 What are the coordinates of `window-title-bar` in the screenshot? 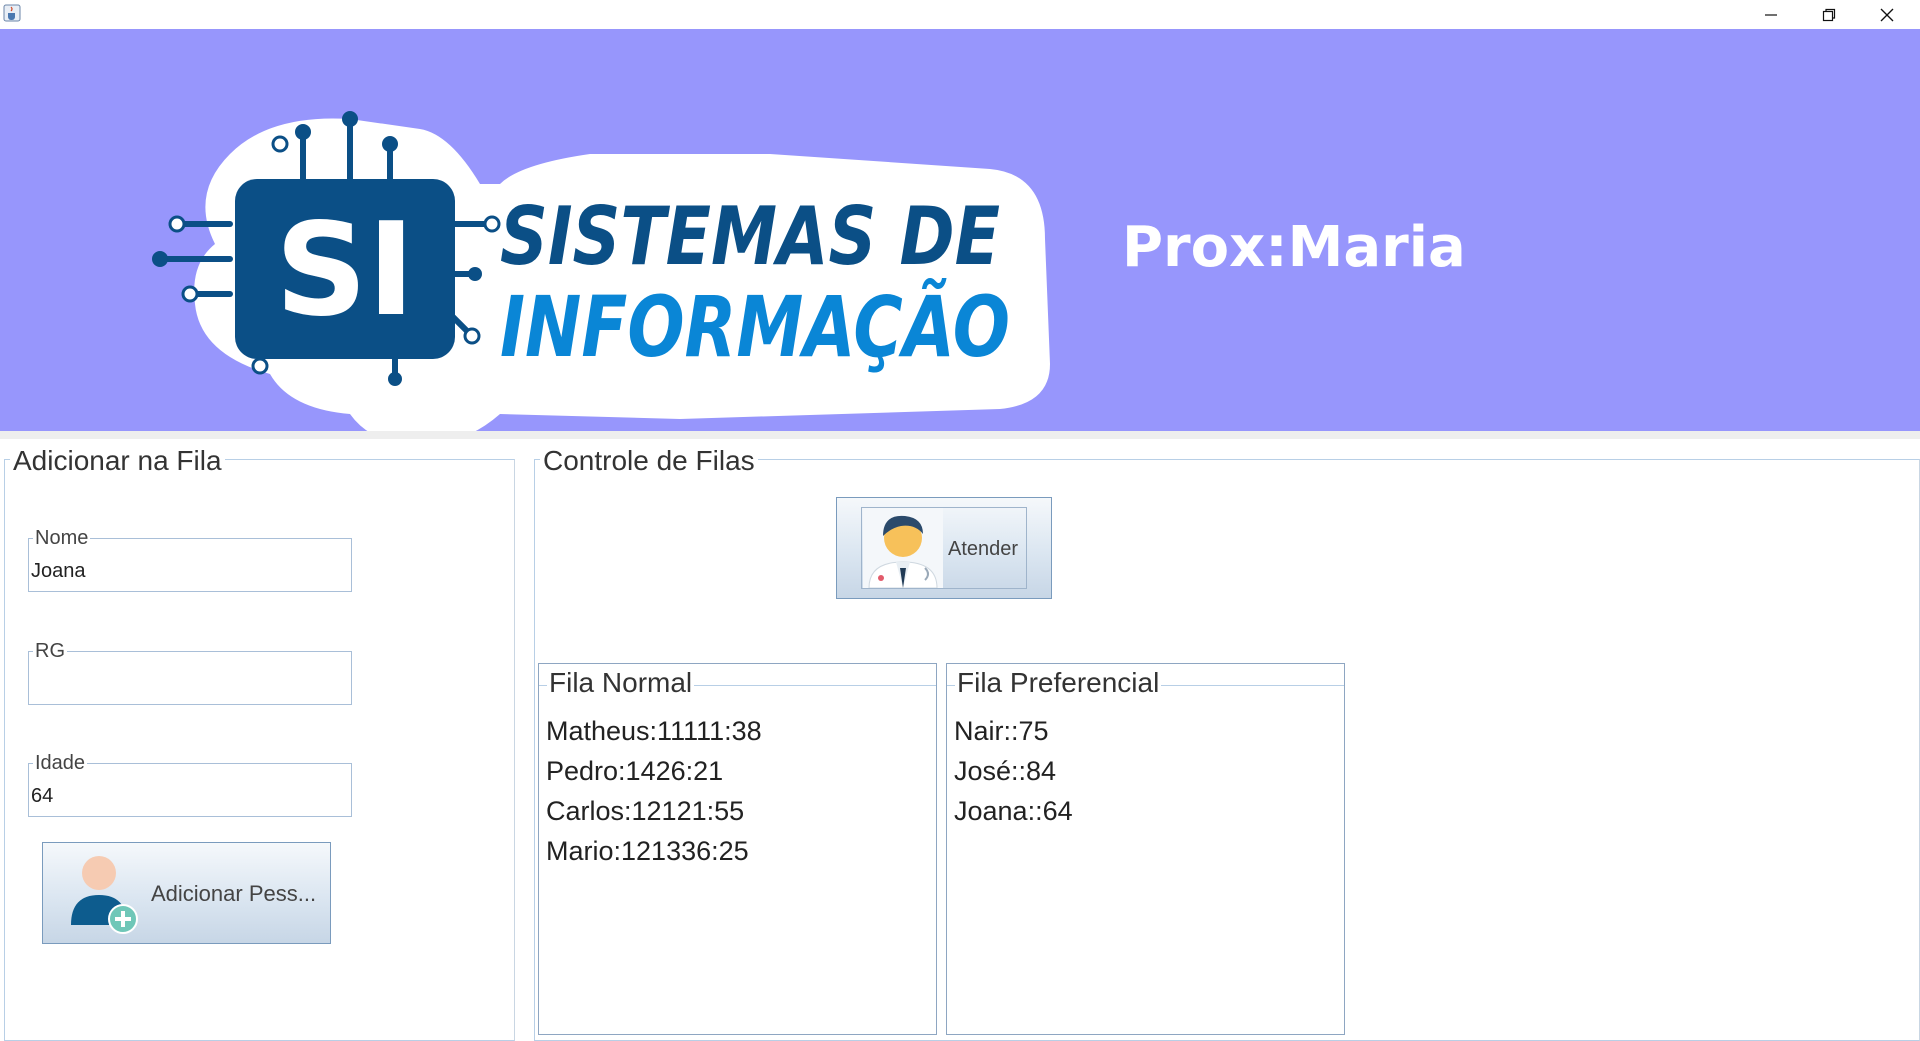 It's located at (960, 14).